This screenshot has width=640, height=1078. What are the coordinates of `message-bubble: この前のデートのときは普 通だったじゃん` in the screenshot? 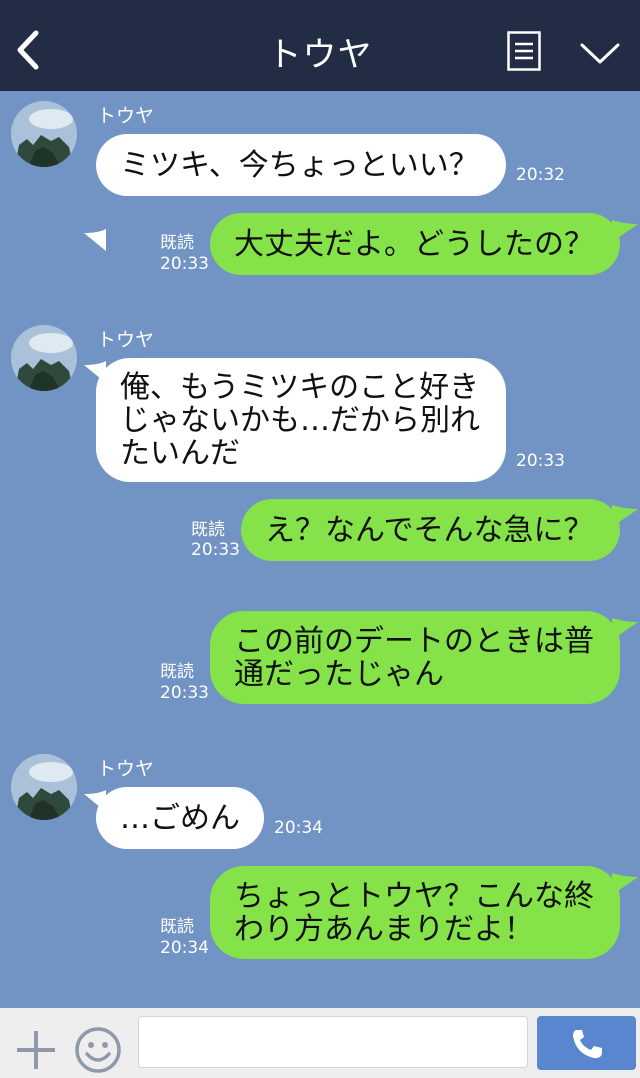 It's located at (415, 657).